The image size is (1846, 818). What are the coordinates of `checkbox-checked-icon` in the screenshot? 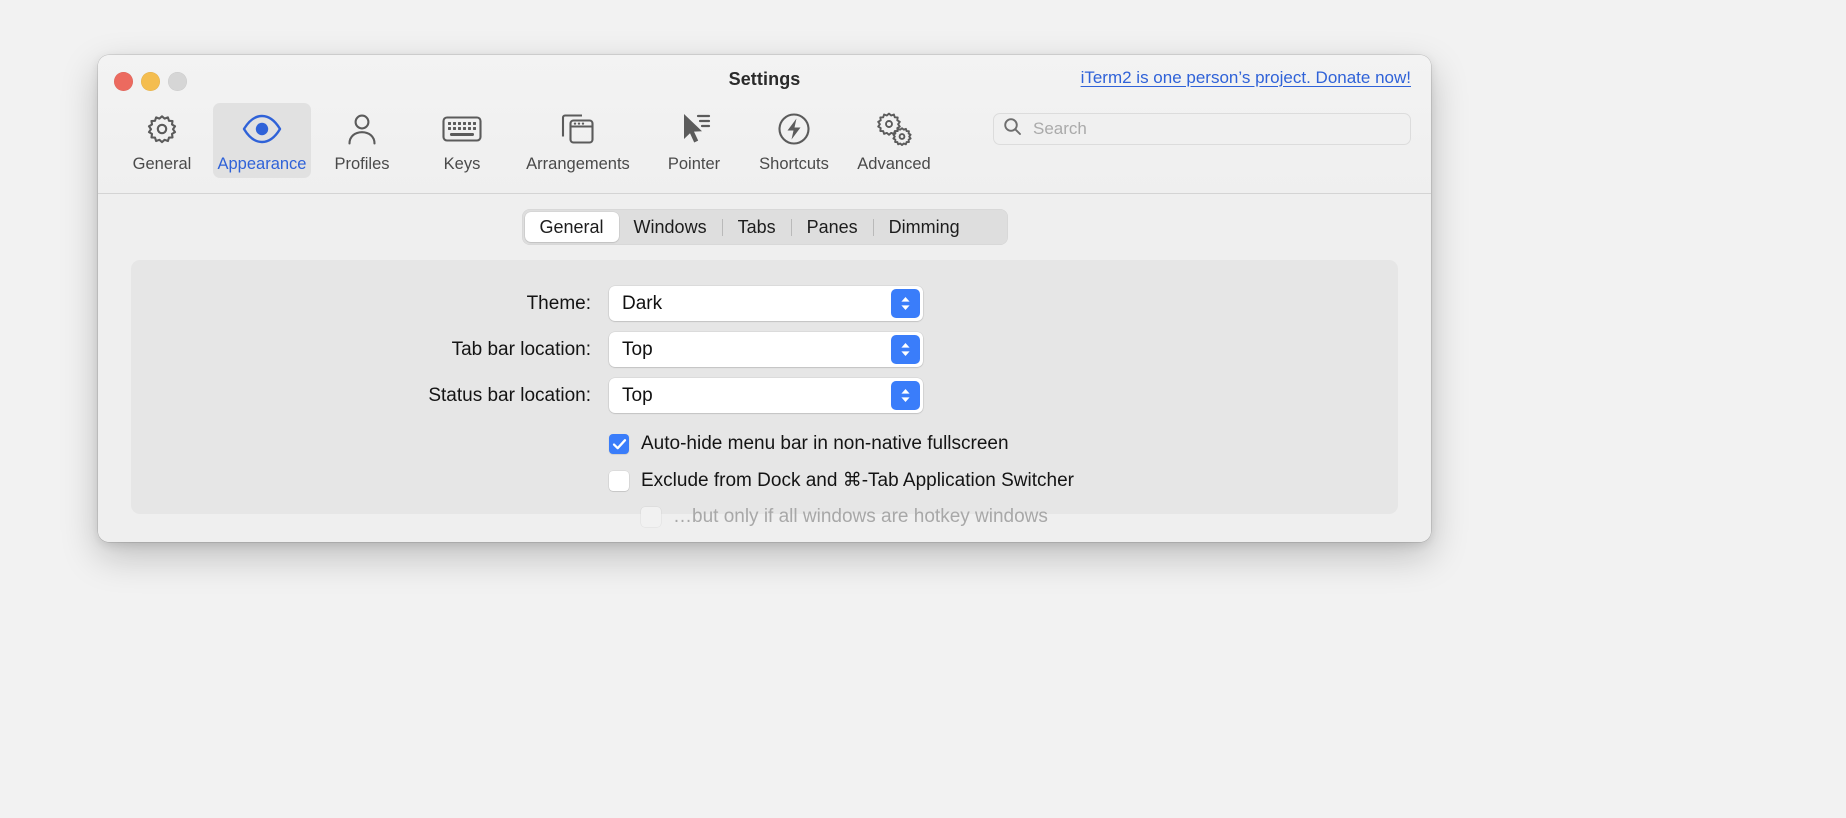 It's located at (619, 444).